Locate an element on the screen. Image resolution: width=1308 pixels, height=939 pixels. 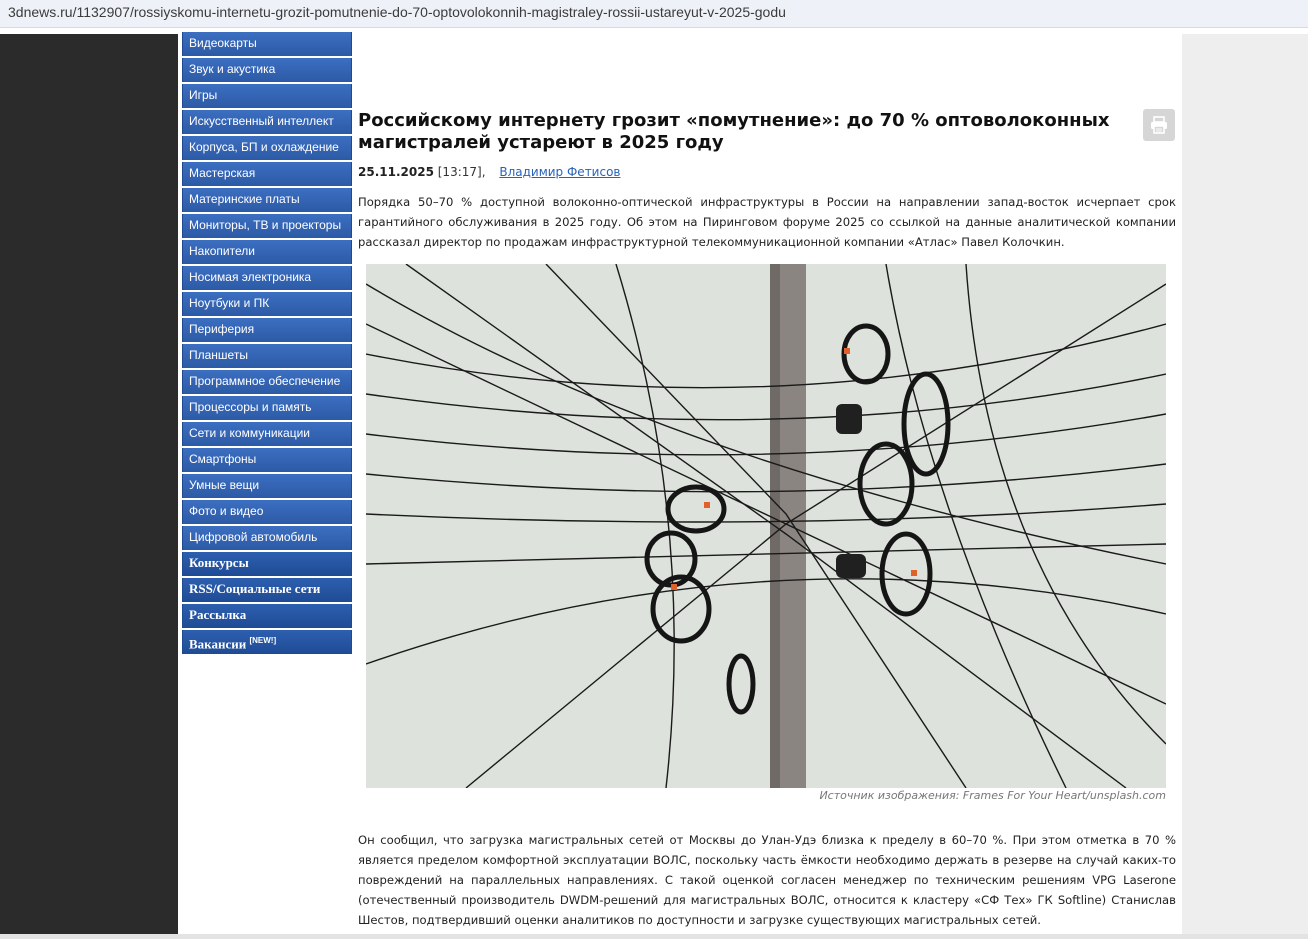
page-left-background is located at coordinates (89, 486).